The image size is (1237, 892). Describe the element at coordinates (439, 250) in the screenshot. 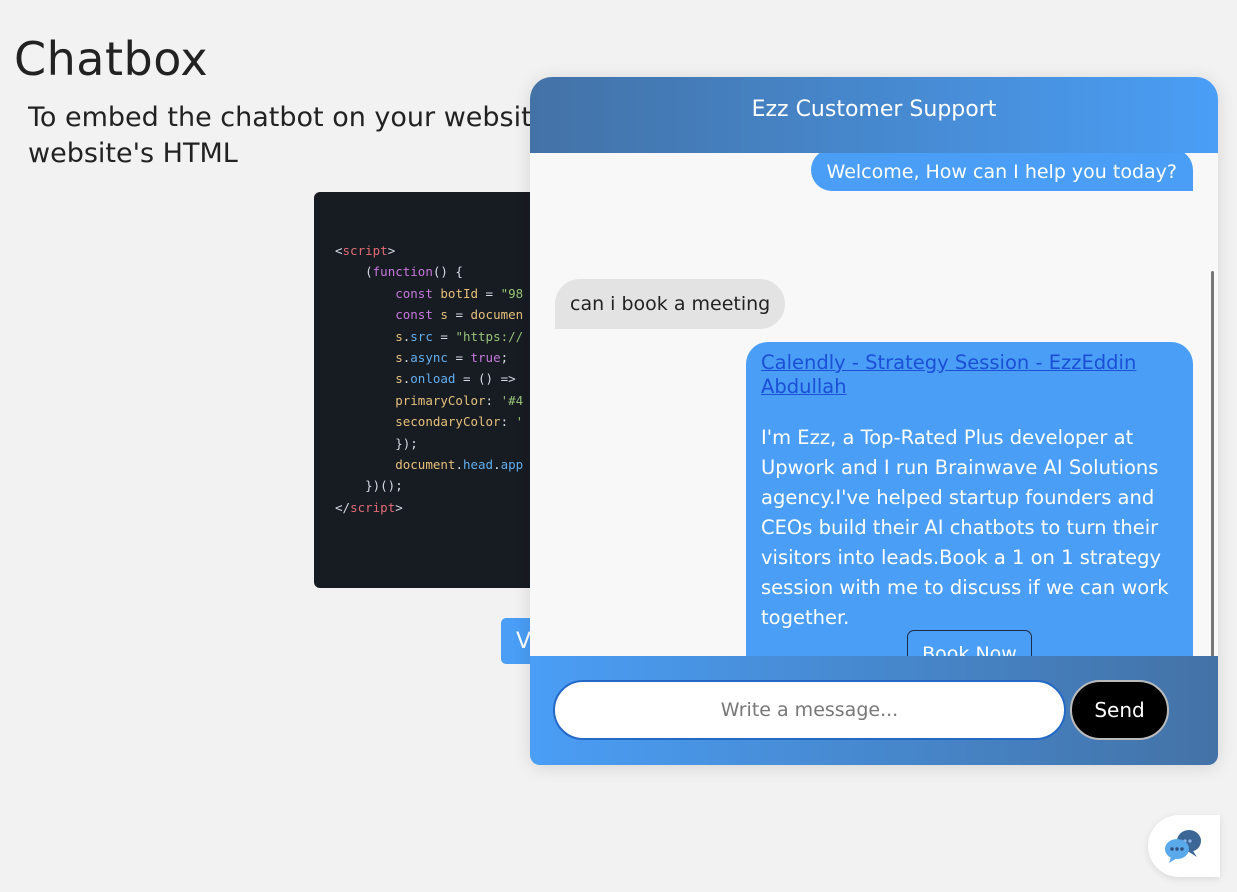

I see `code-line: <script>` at that location.